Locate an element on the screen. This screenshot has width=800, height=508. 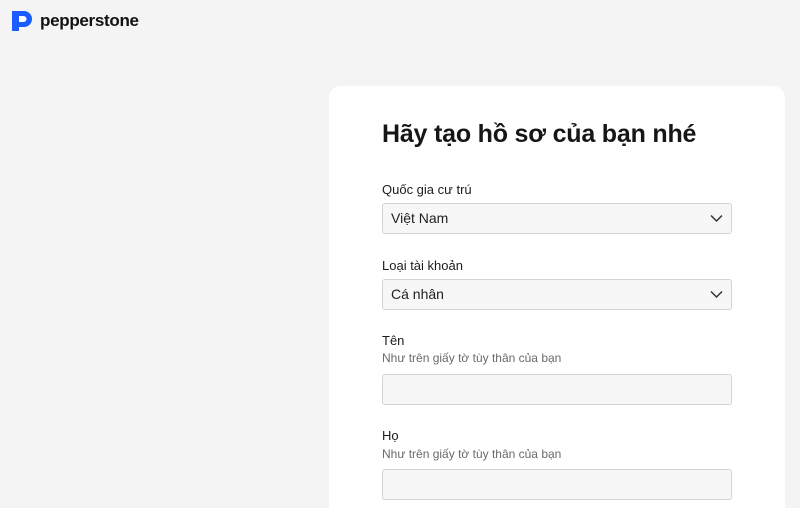
first-name-label: Tên is located at coordinates (393, 340).